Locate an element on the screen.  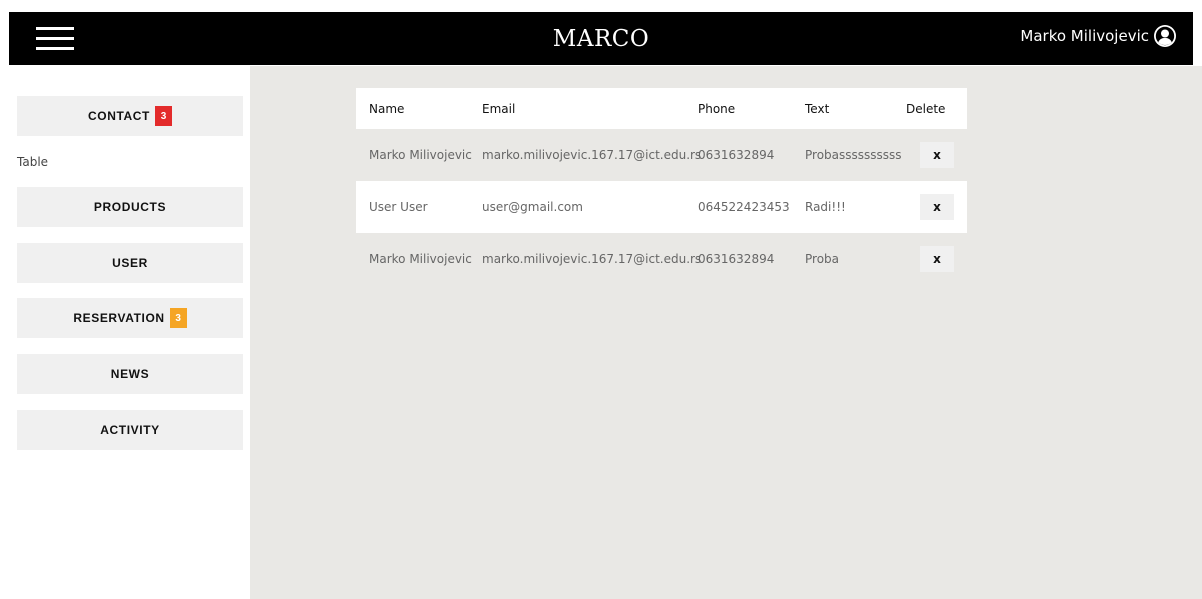
sidebar-item-user: USER is located at coordinates (130, 263).